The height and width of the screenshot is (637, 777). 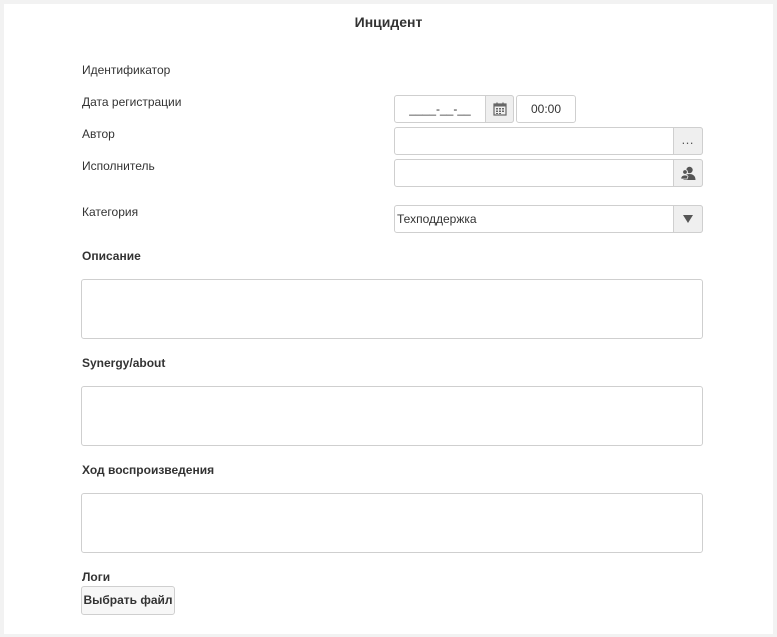 What do you see at coordinates (98, 134) in the screenshot?
I see `author-label: Автор` at bounding box center [98, 134].